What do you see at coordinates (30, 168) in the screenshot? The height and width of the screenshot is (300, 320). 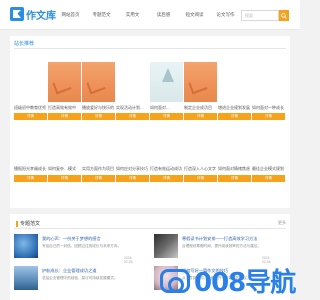 I see `card-caption: 播报阳光幸福成长` at bounding box center [30, 168].